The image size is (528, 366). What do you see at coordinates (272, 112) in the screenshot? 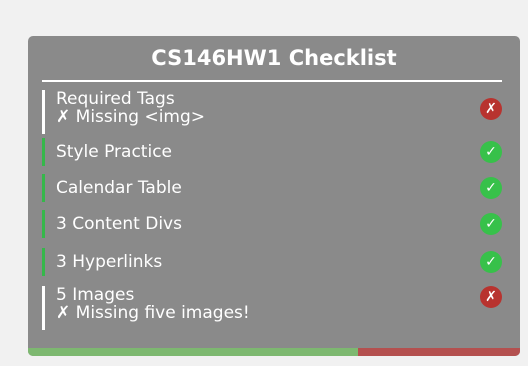
I see `checklist-item-required-tags: Required Tags ✗ Missing <img> ✗` at bounding box center [272, 112].